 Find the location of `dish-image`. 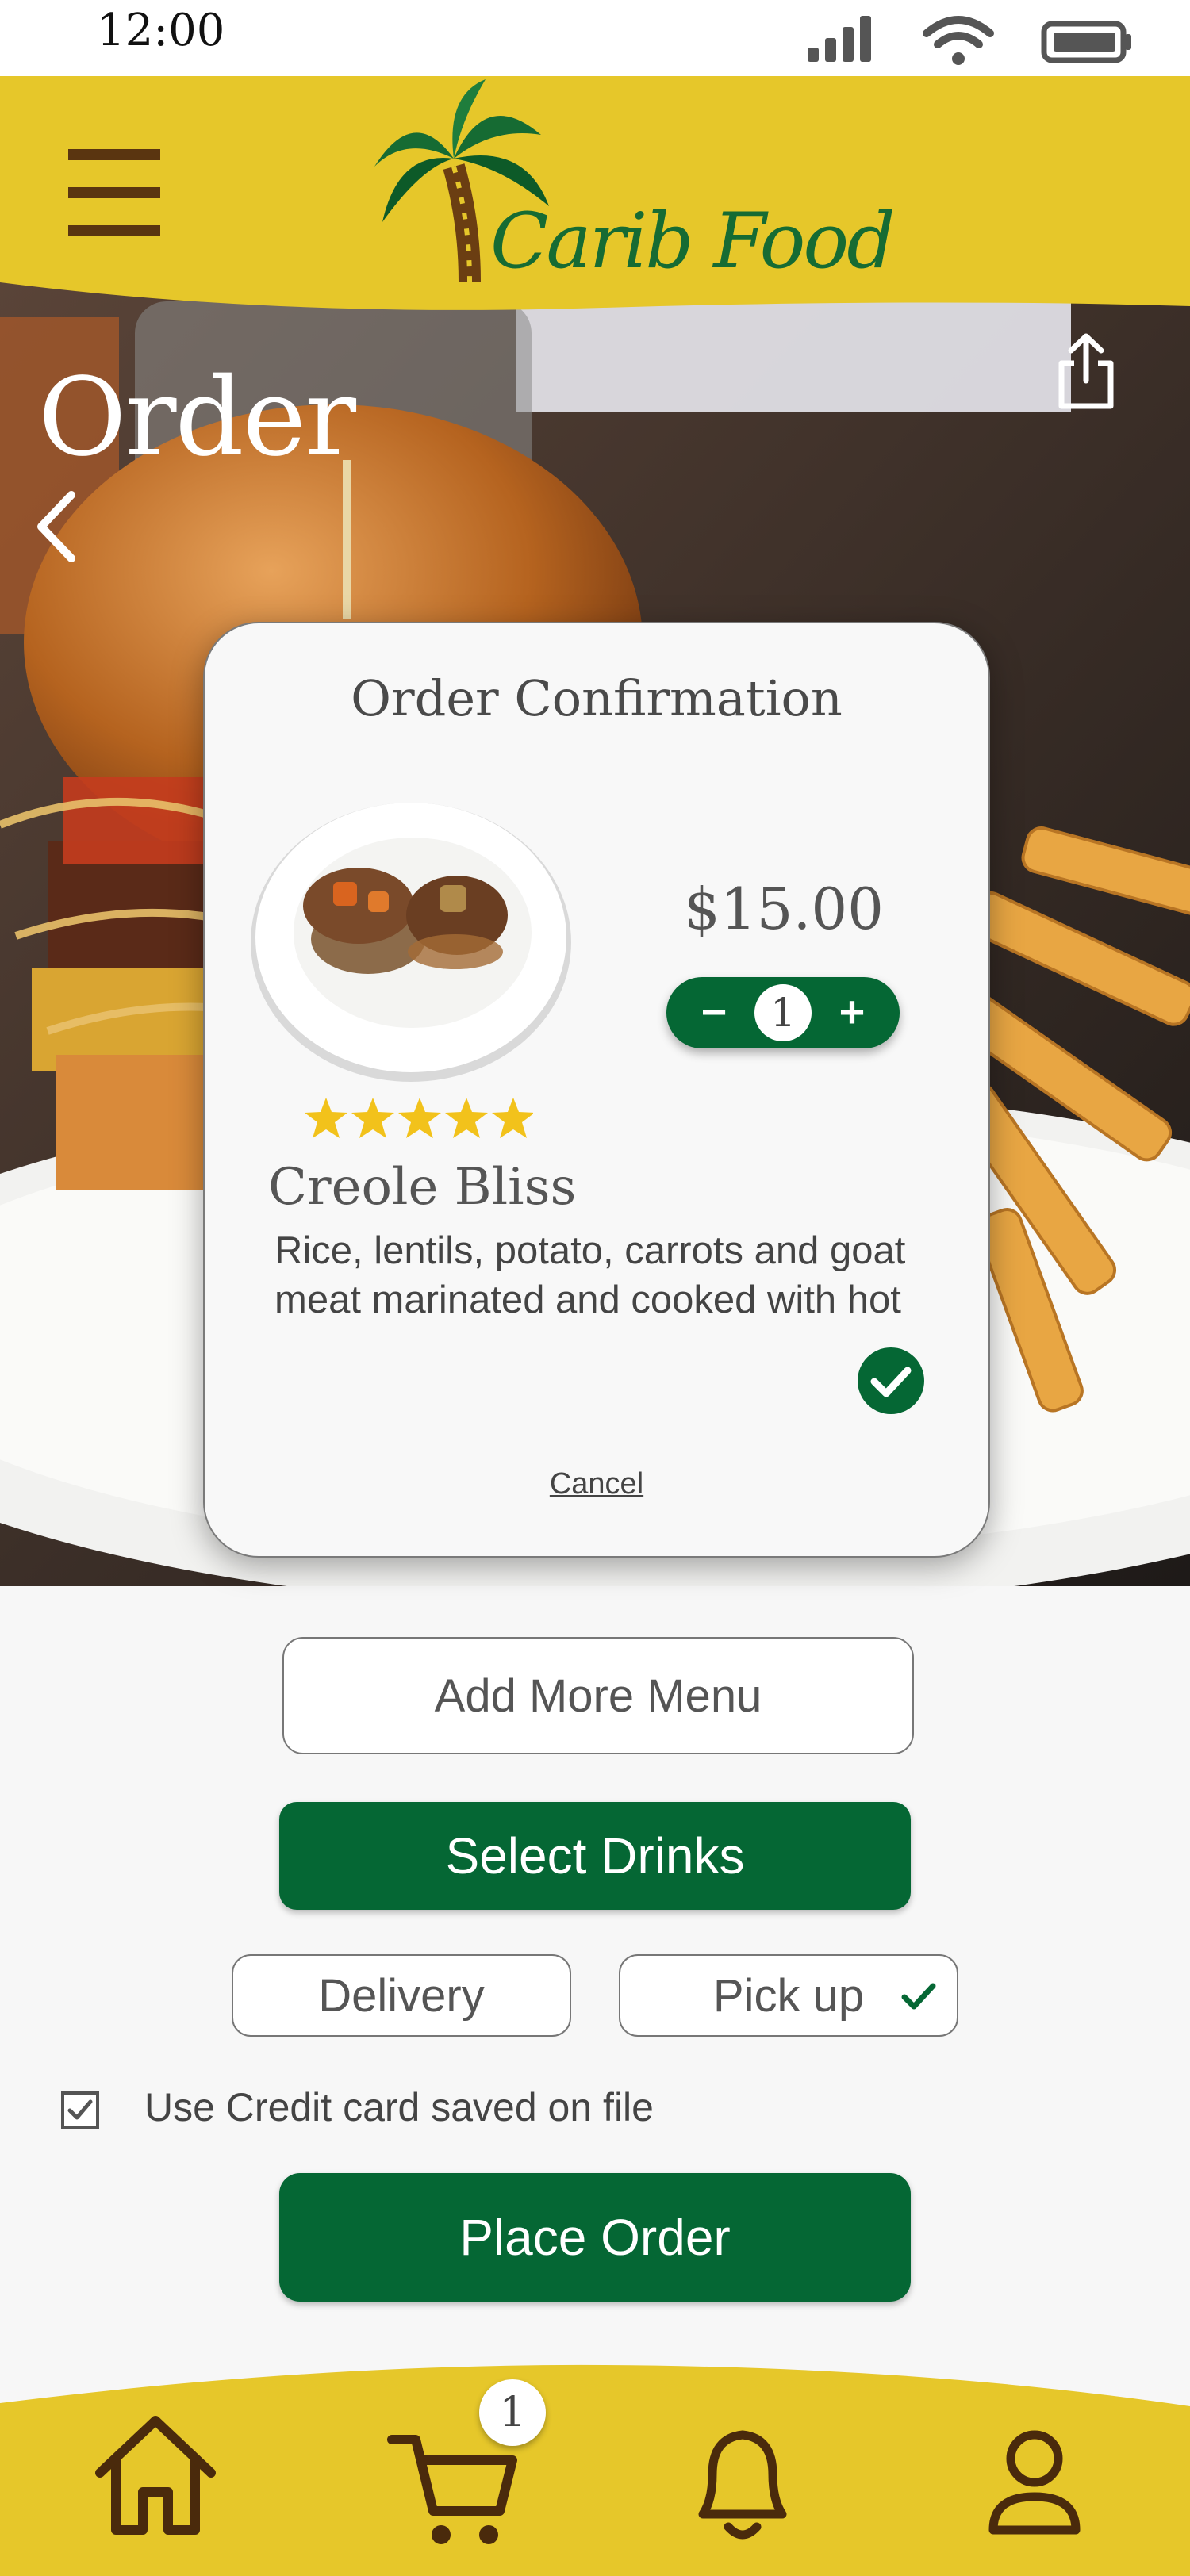

dish-image is located at coordinates (411, 942).